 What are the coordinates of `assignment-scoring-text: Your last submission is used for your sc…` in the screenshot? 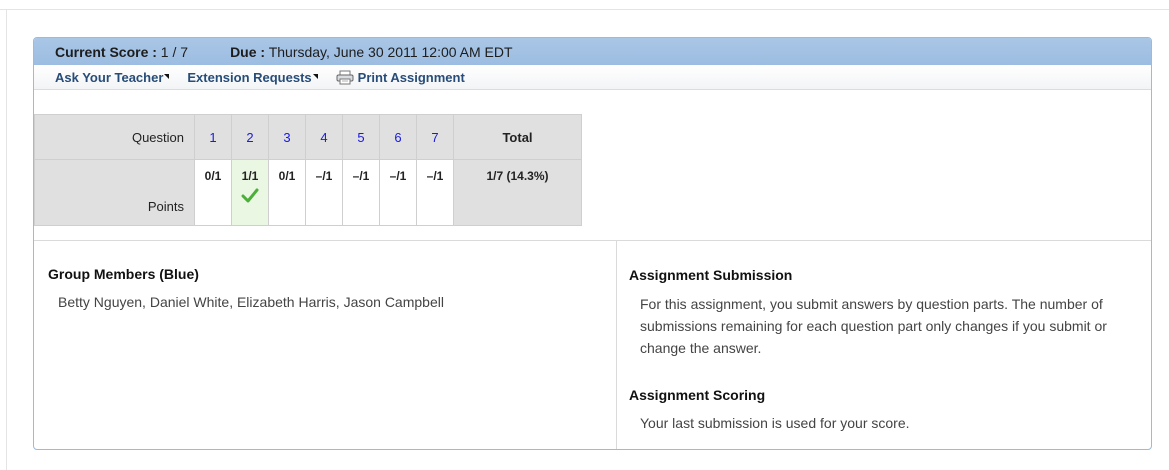 It's located at (775, 423).